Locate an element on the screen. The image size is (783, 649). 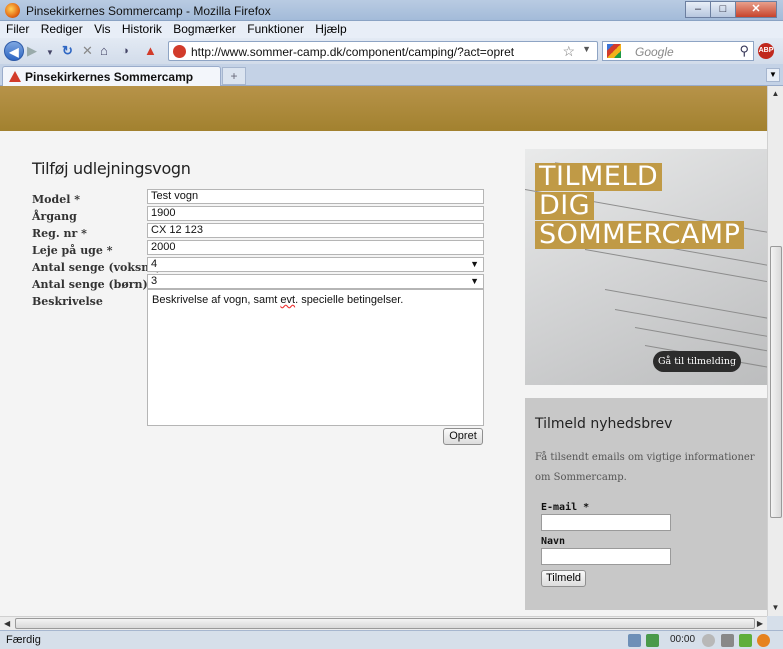
history-dropdown-icon: ▼ is located at coordinates (50, 53).